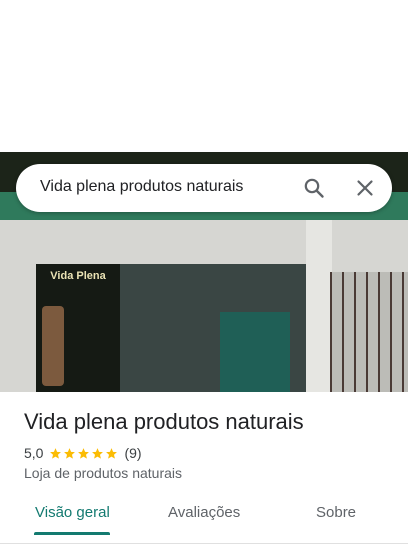 This screenshot has height=544, width=408. What do you see at coordinates (365, 188) in the screenshot?
I see `close-icon` at bounding box center [365, 188].